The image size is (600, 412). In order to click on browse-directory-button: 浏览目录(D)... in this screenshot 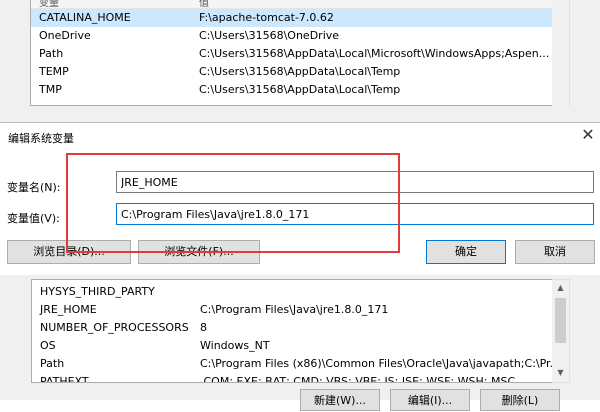, I will do `click(69, 252)`.